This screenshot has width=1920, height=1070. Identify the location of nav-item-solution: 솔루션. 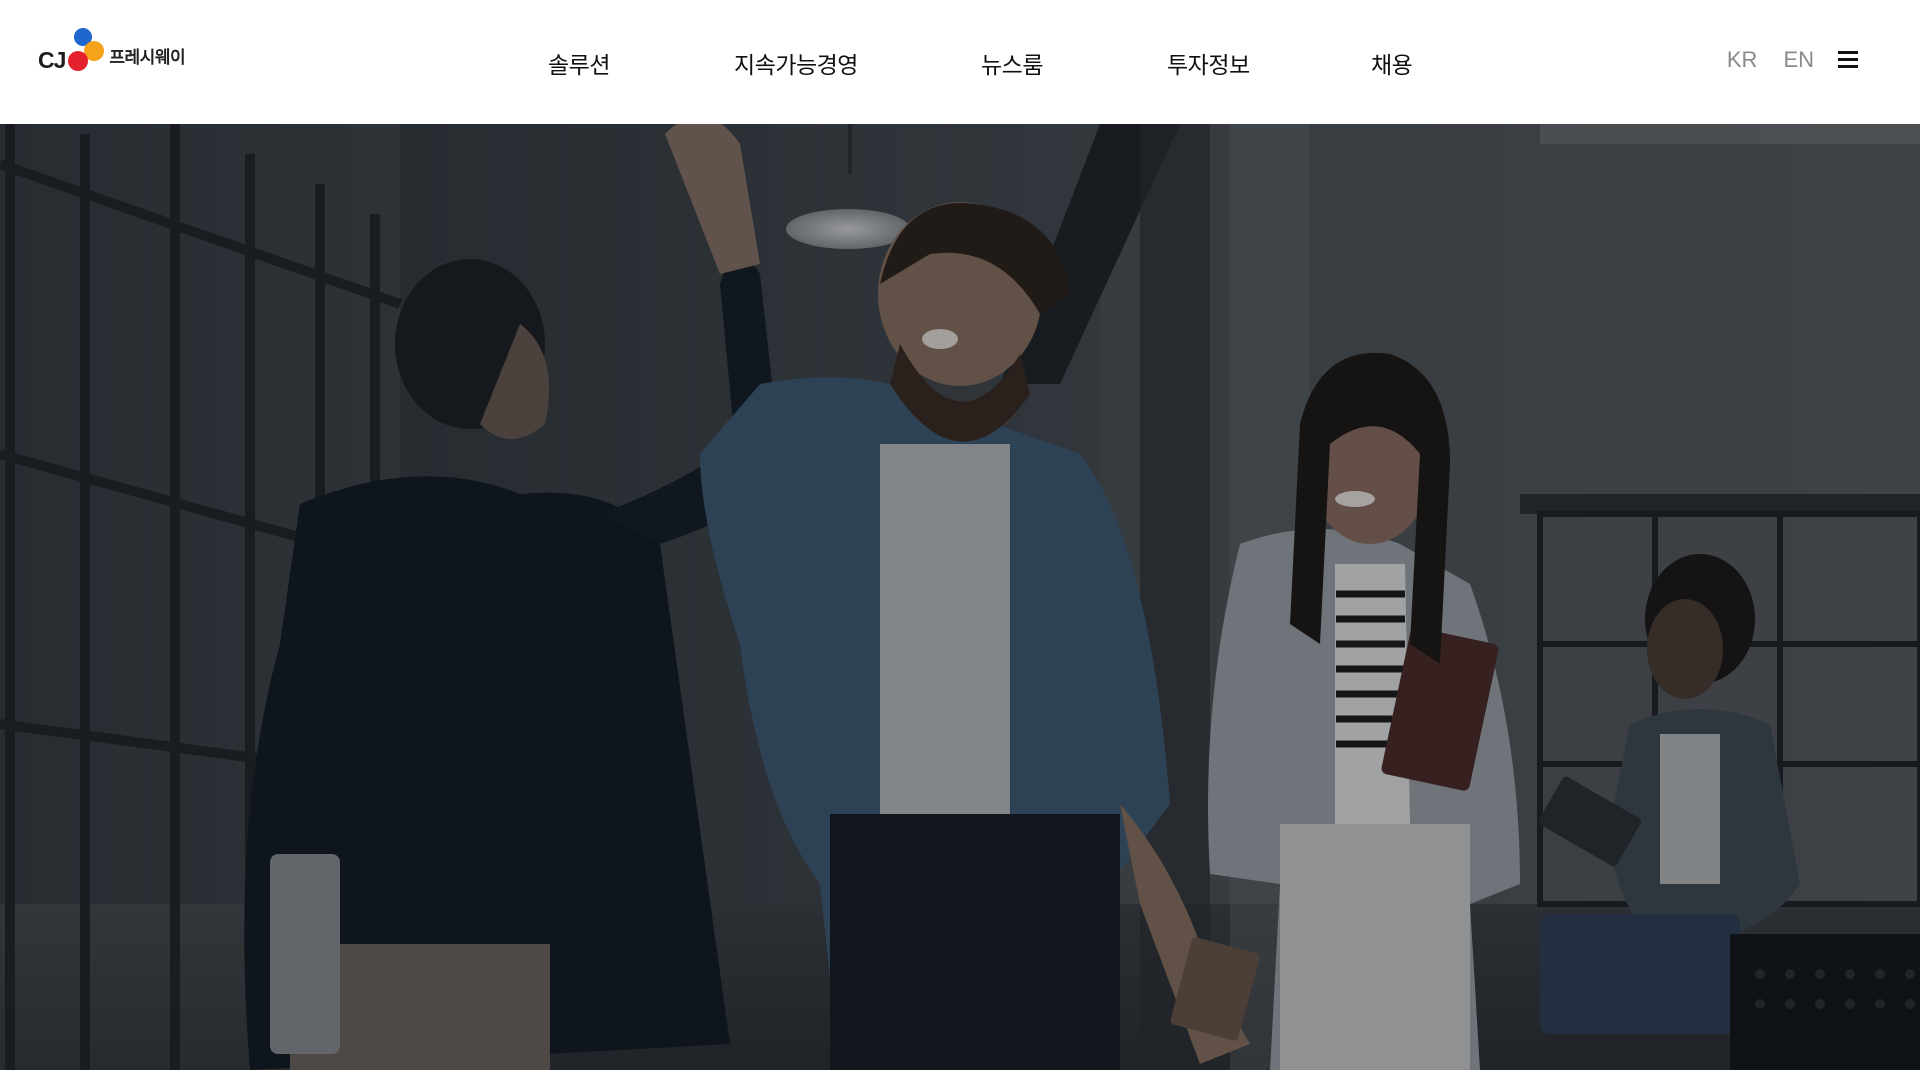
(579, 63).